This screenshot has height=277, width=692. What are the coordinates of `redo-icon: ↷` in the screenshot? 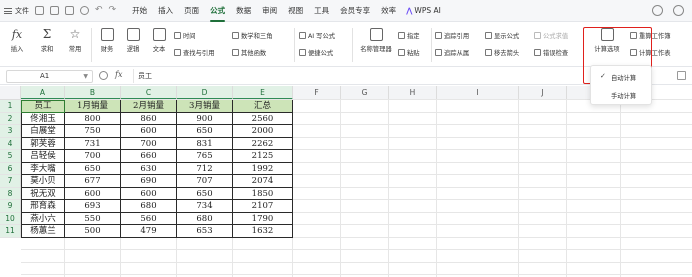 It's located at (113, 10).